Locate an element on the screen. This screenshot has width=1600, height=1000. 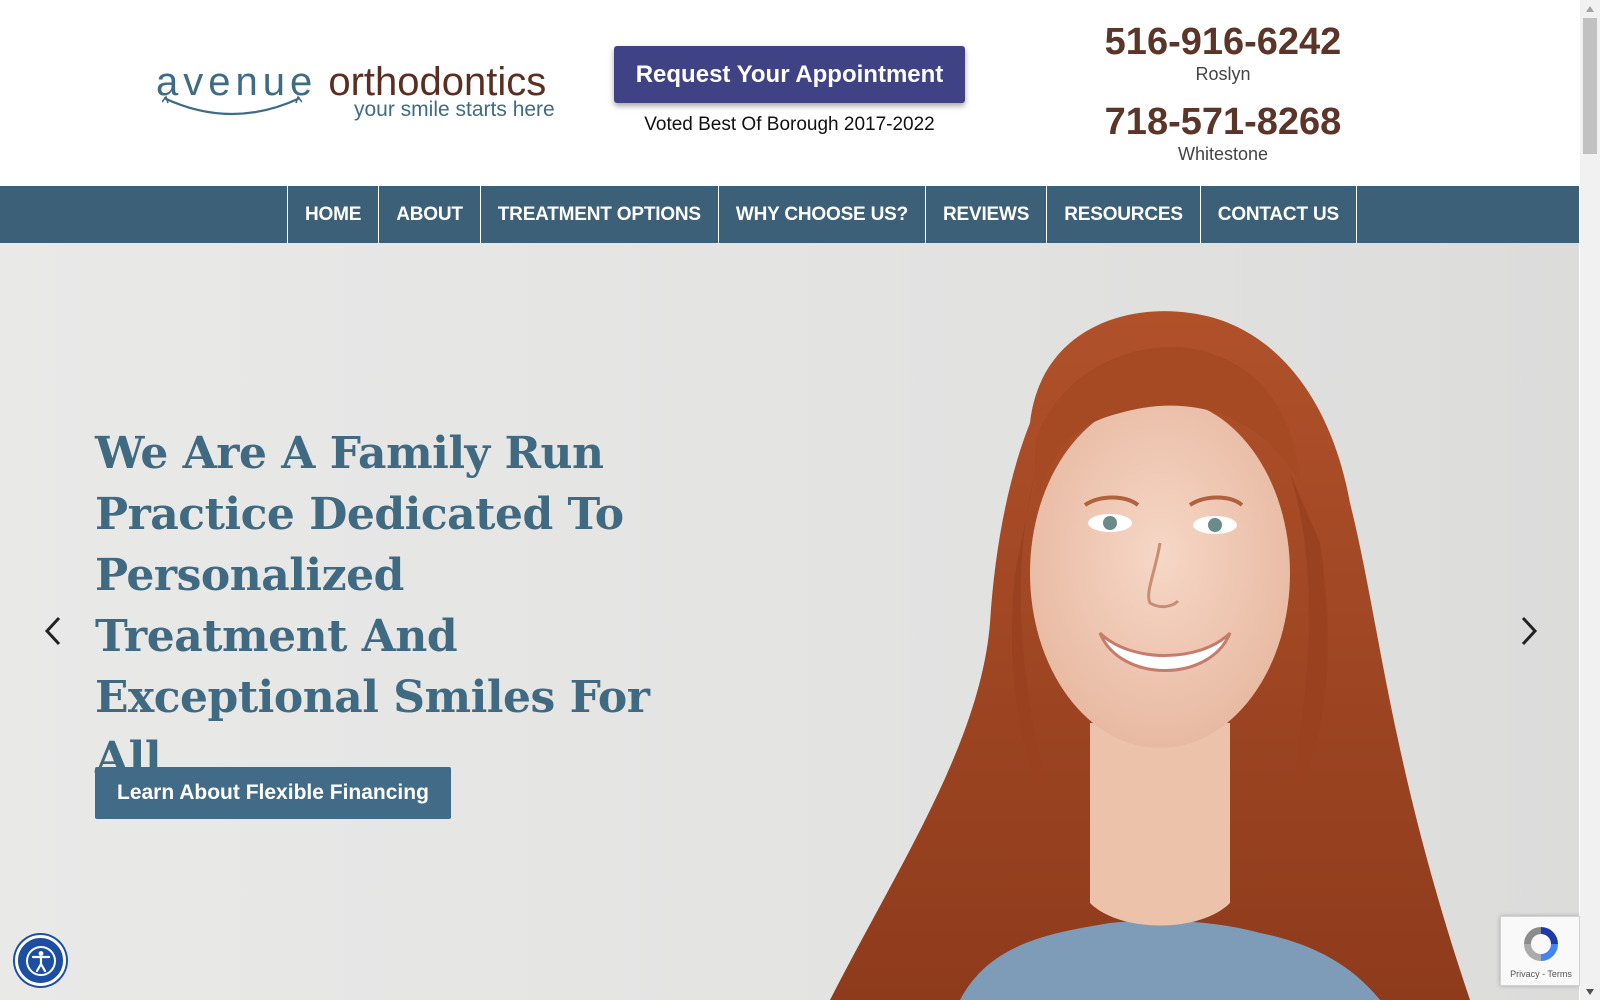
recaptcha-privacy-terms: Privacy - Terms is located at coordinates (1541, 974).